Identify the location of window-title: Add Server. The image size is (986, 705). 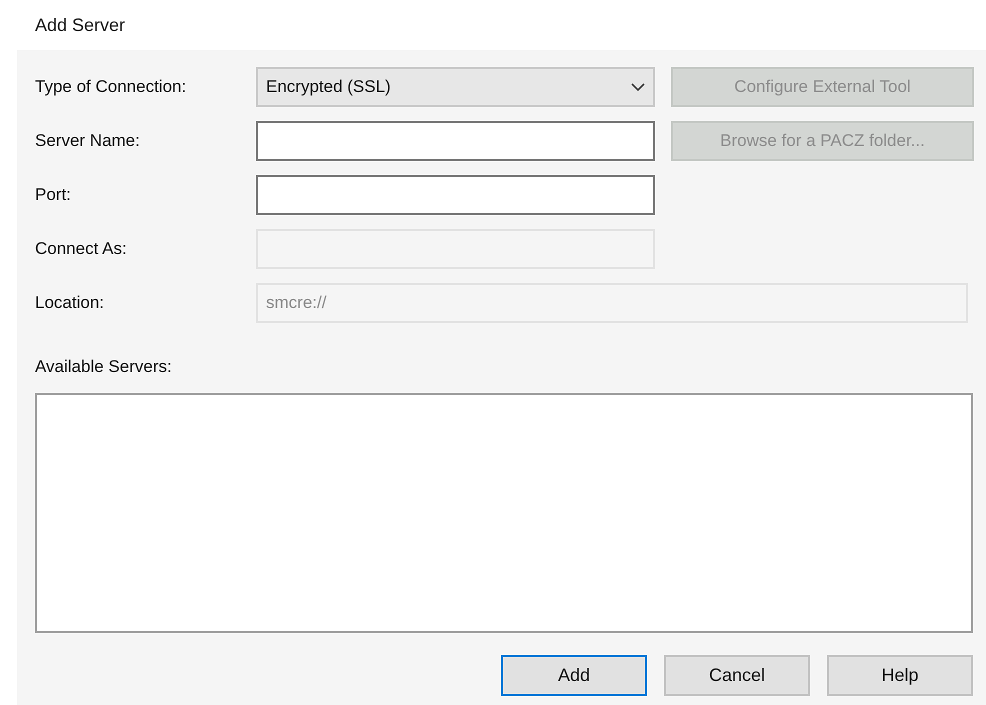
(80, 25).